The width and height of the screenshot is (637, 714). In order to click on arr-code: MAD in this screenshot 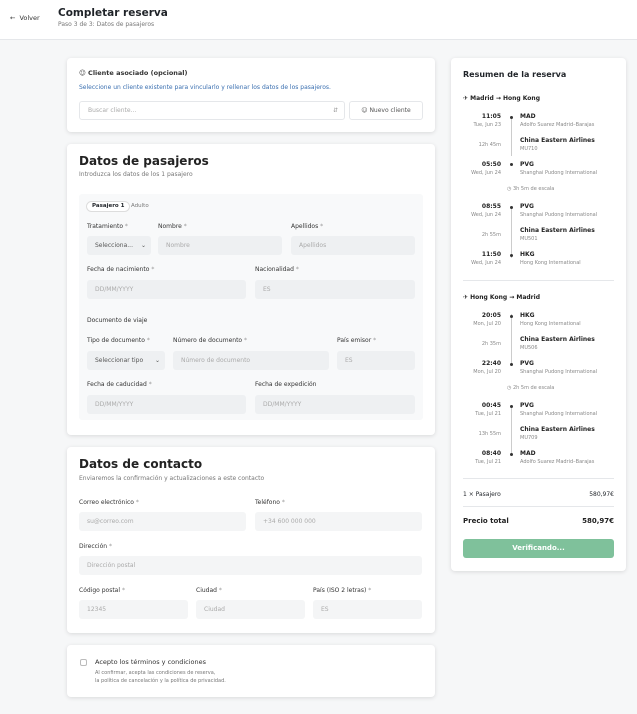, I will do `click(528, 453)`.